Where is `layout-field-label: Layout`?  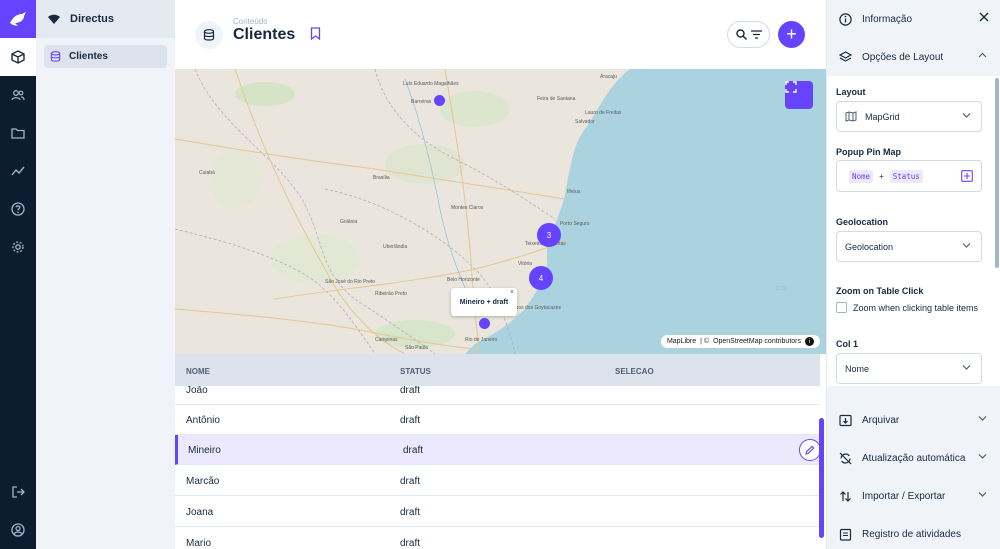
layout-field-label: Layout is located at coordinates (851, 92).